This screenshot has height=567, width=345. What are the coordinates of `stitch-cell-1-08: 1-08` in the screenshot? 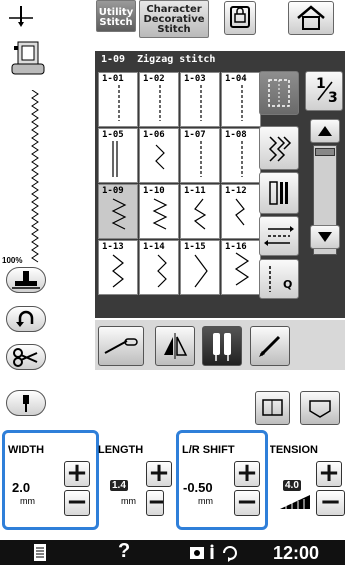 It's located at (241, 155).